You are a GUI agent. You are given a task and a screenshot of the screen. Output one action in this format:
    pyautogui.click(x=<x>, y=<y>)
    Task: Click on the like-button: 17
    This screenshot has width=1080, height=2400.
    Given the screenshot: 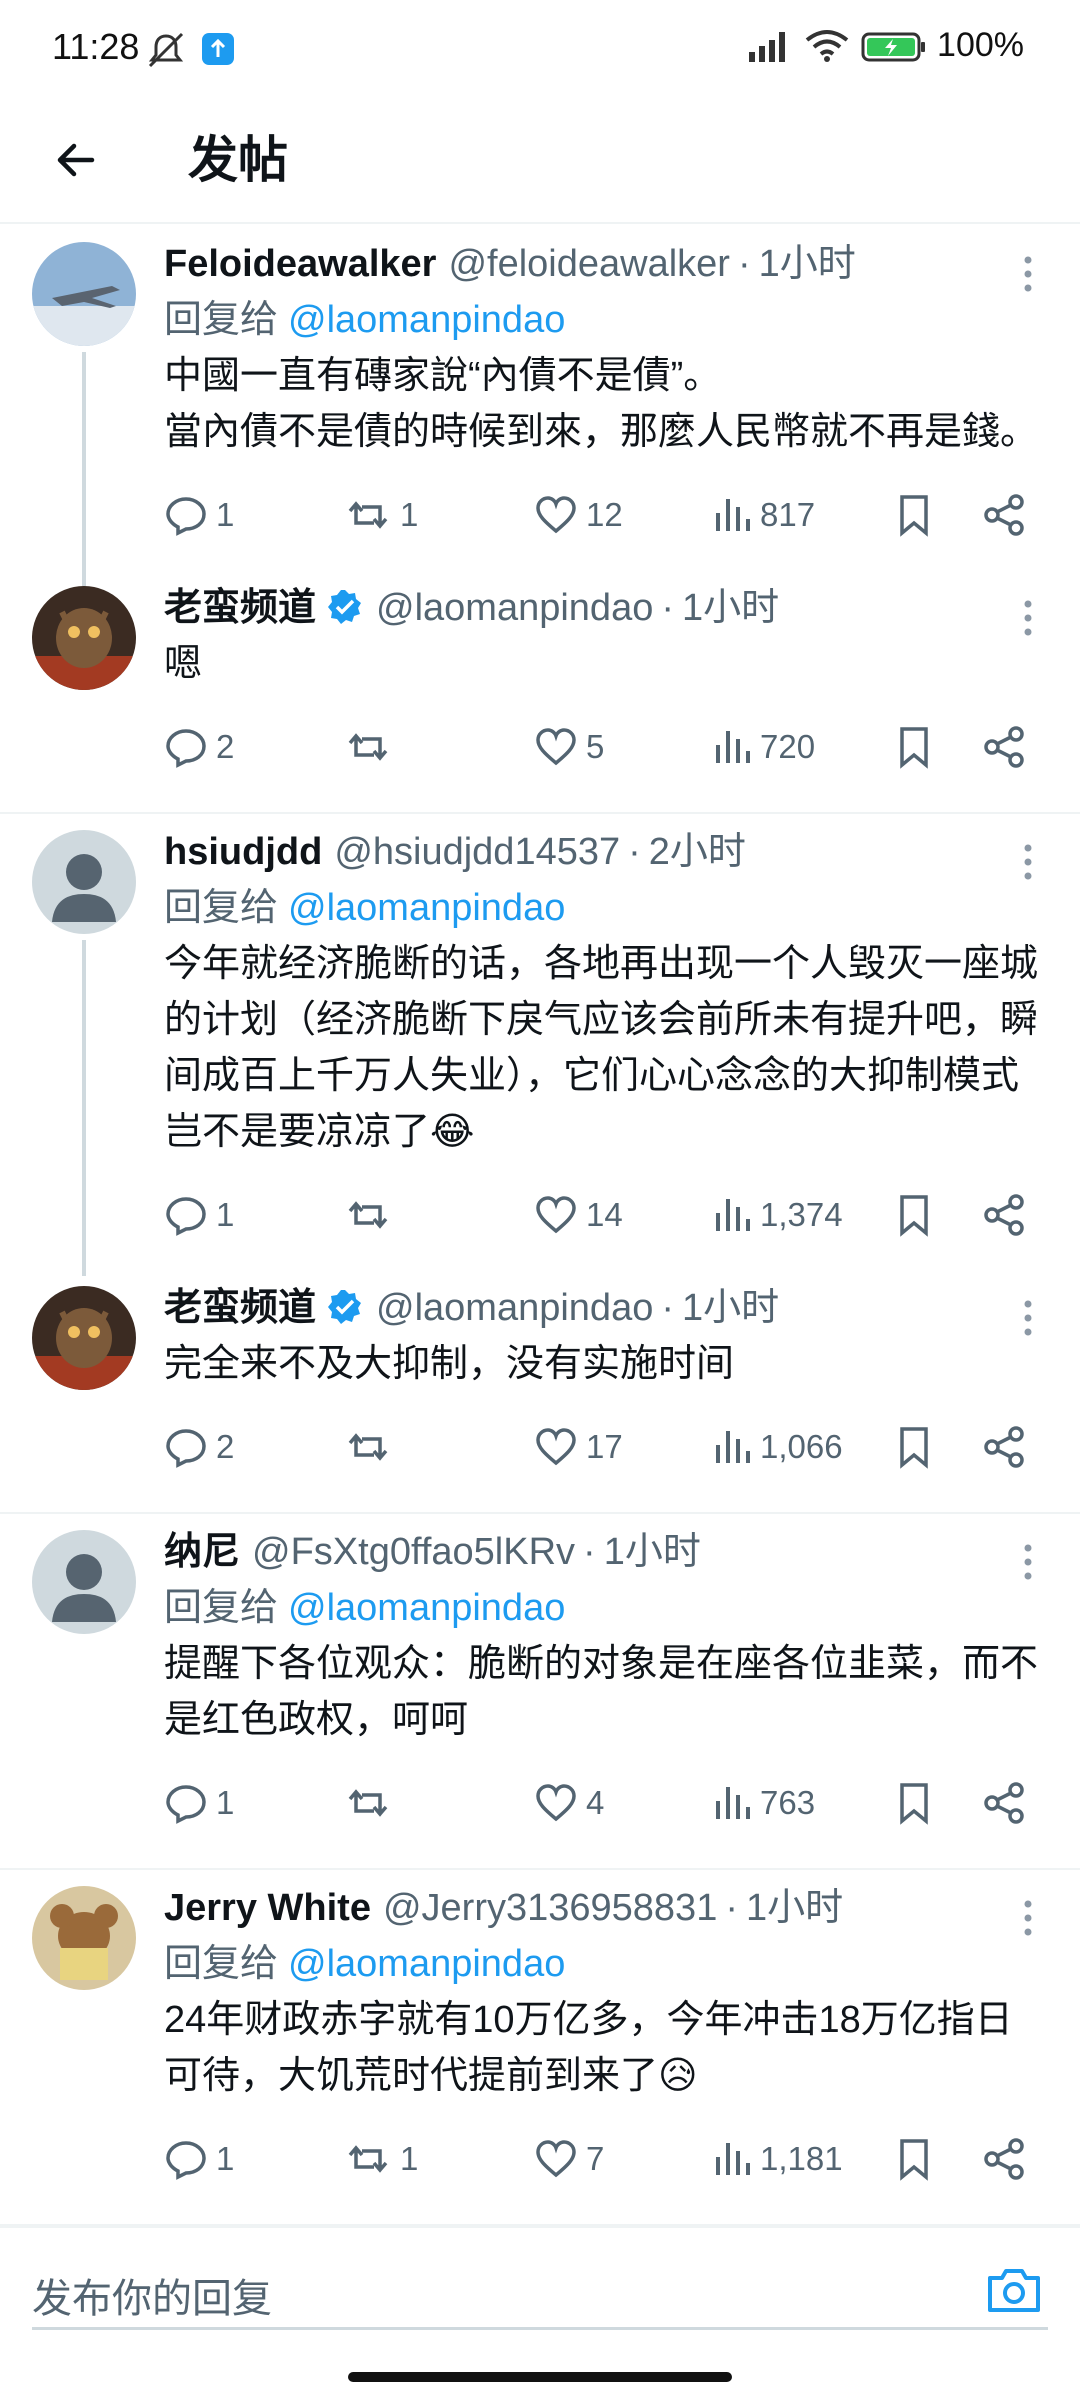 What is the action you would take?
    pyautogui.click(x=578, y=1447)
    